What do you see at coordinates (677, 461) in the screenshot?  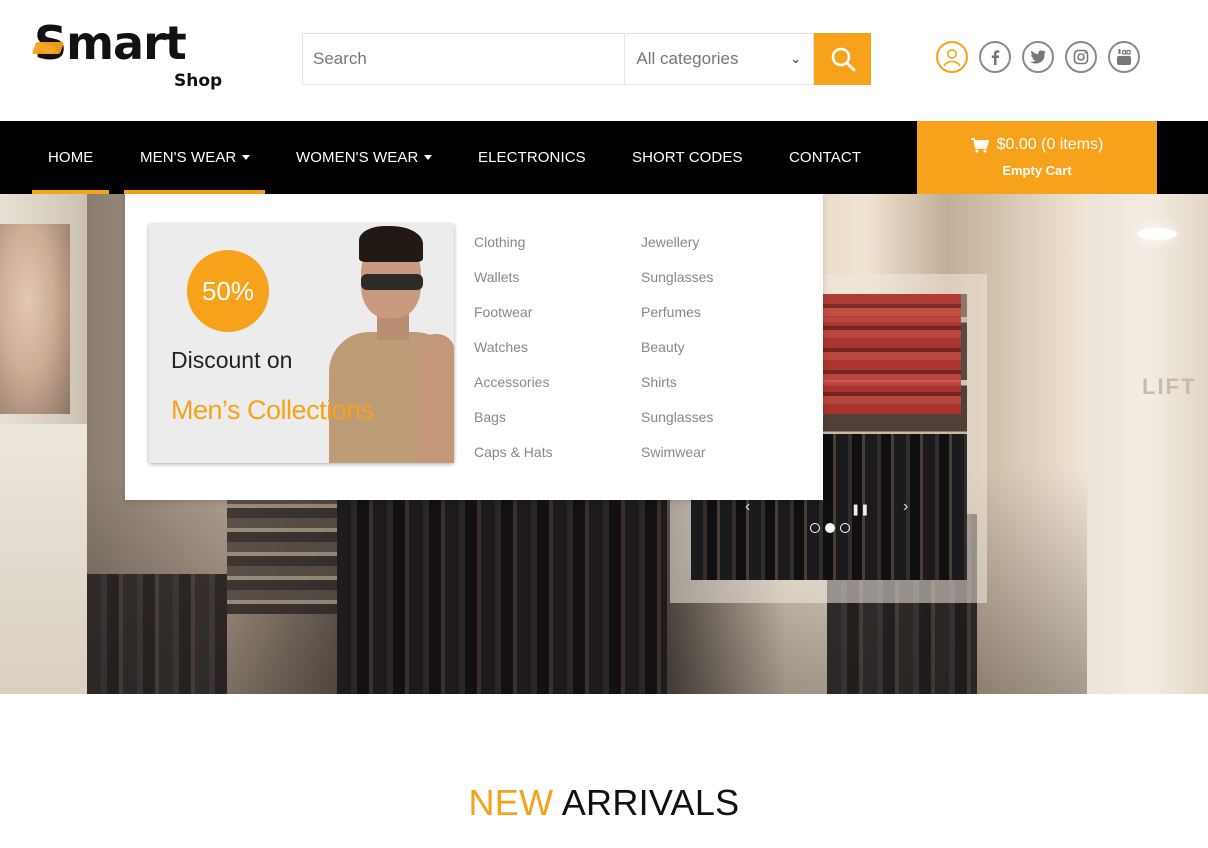 I see `mega-menu-link: Swimwear` at bounding box center [677, 461].